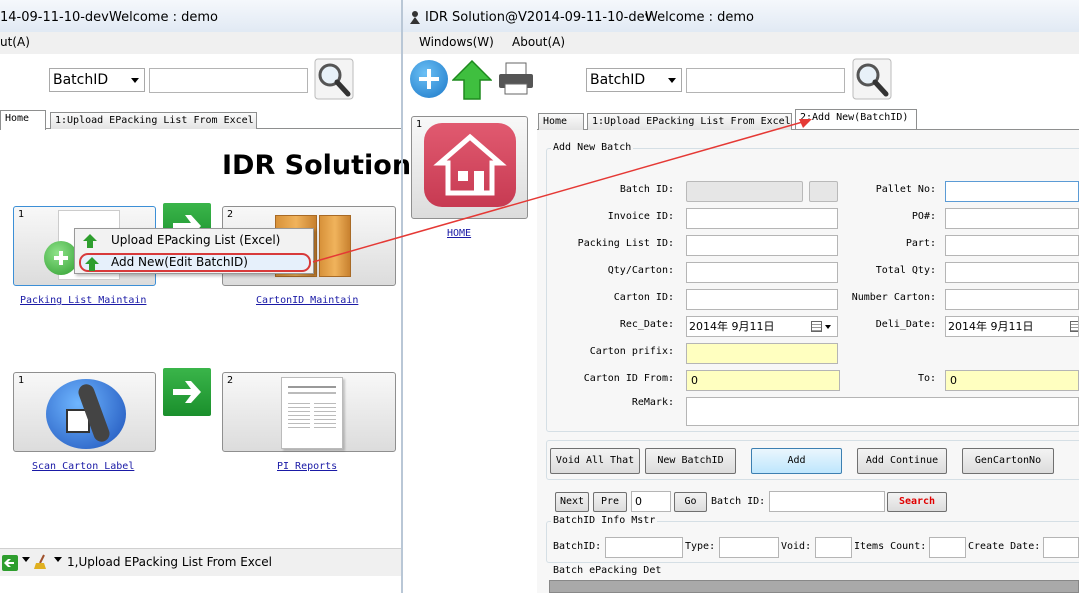 This screenshot has width=1079, height=593. What do you see at coordinates (833, 547) in the screenshot?
I see `info-void-field` at bounding box center [833, 547].